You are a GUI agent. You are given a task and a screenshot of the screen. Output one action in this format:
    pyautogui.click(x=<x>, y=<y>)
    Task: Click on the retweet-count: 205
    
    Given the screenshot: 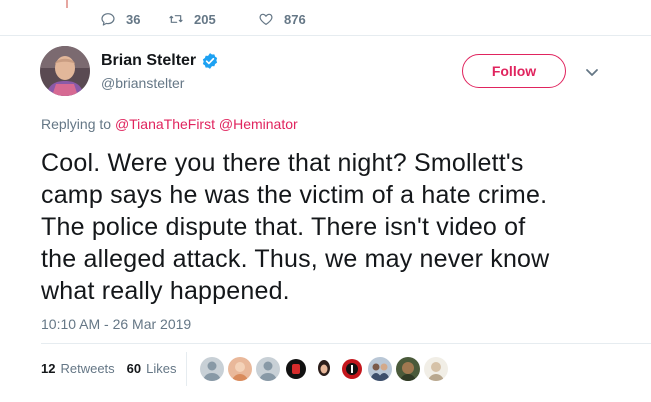 What is the action you would take?
    pyautogui.click(x=205, y=19)
    